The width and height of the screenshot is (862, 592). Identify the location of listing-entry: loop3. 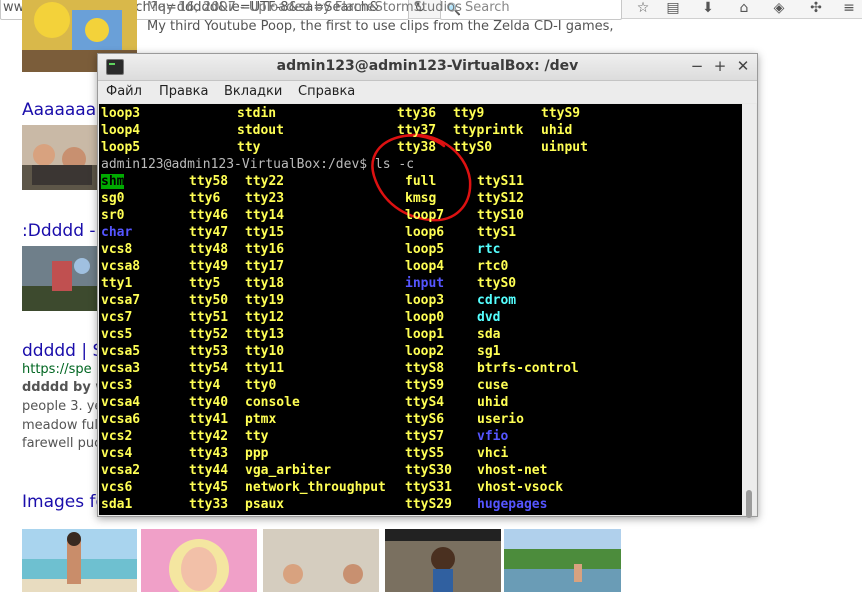
(121, 113).